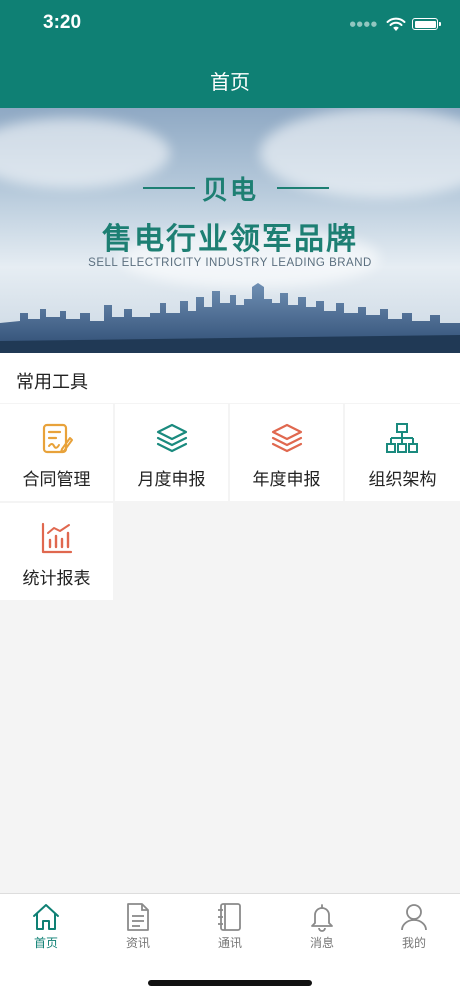 The image size is (460, 996). What do you see at coordinates (321, 943) in the screenshot?
I see `tab-label: 消息` at bounding box center [321, 943].